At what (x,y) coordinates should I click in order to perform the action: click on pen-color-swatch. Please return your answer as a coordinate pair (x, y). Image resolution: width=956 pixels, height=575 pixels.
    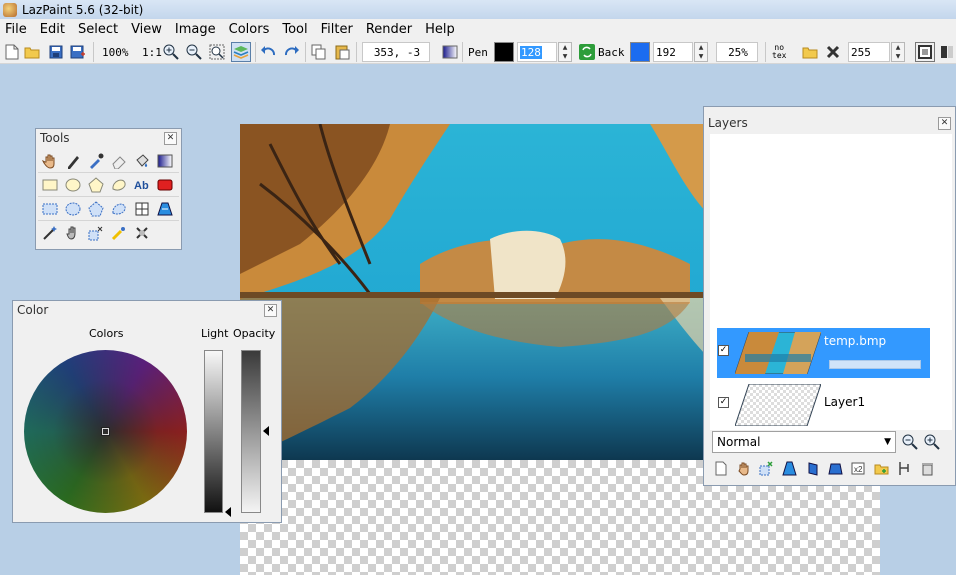
    Looking at the image, I should click on (504, 52).